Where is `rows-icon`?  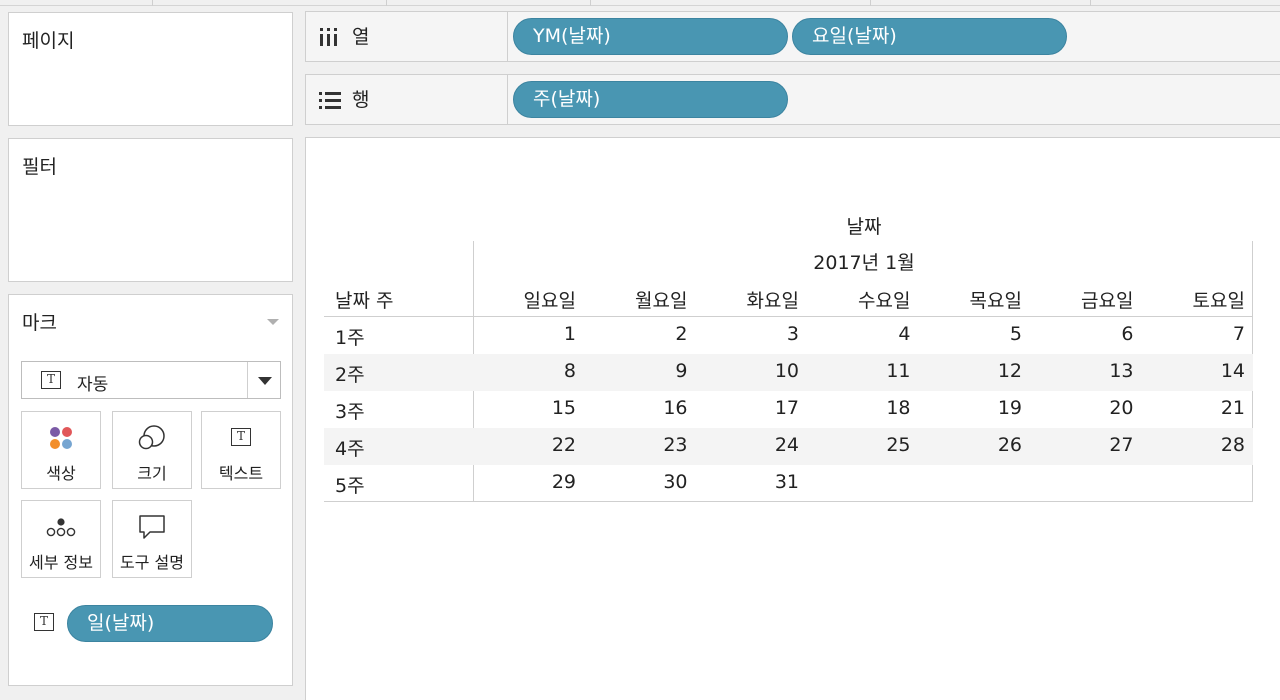
rows-icon is located at coordinates (330, 100).